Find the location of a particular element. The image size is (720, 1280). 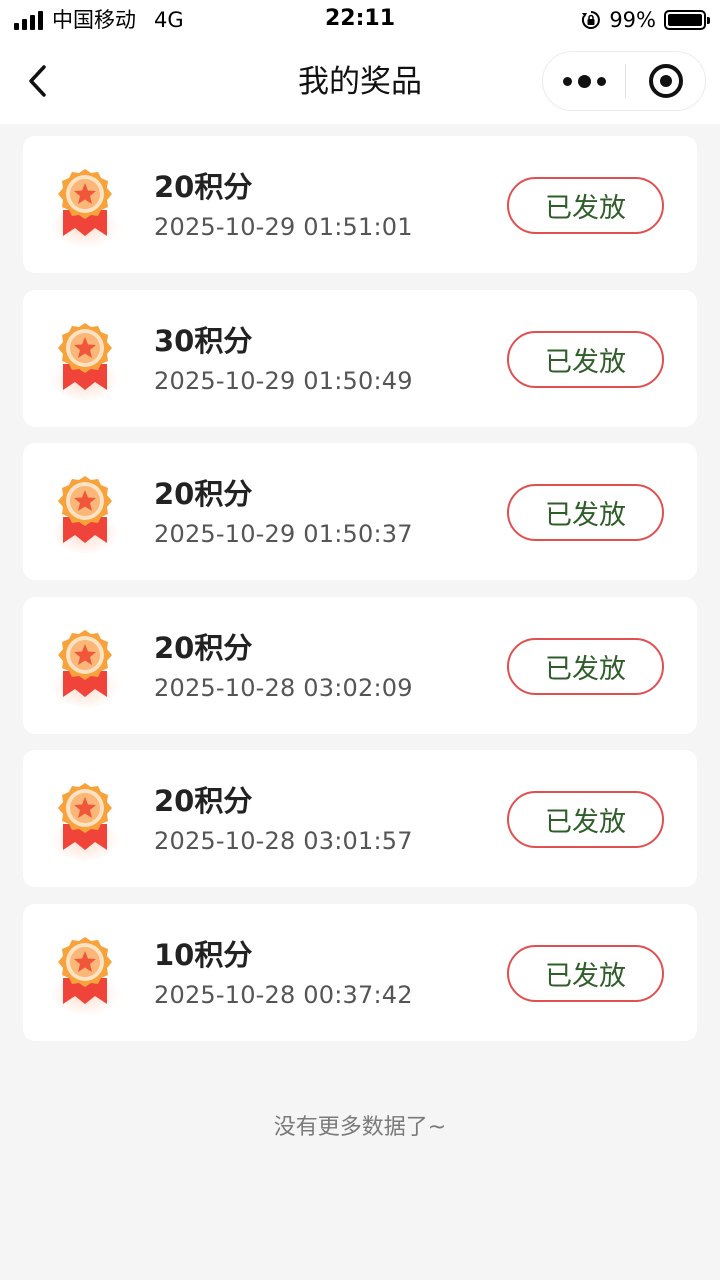

prize-time: 2025-10-29 01:50:49 is located at coordinates (283, 380).